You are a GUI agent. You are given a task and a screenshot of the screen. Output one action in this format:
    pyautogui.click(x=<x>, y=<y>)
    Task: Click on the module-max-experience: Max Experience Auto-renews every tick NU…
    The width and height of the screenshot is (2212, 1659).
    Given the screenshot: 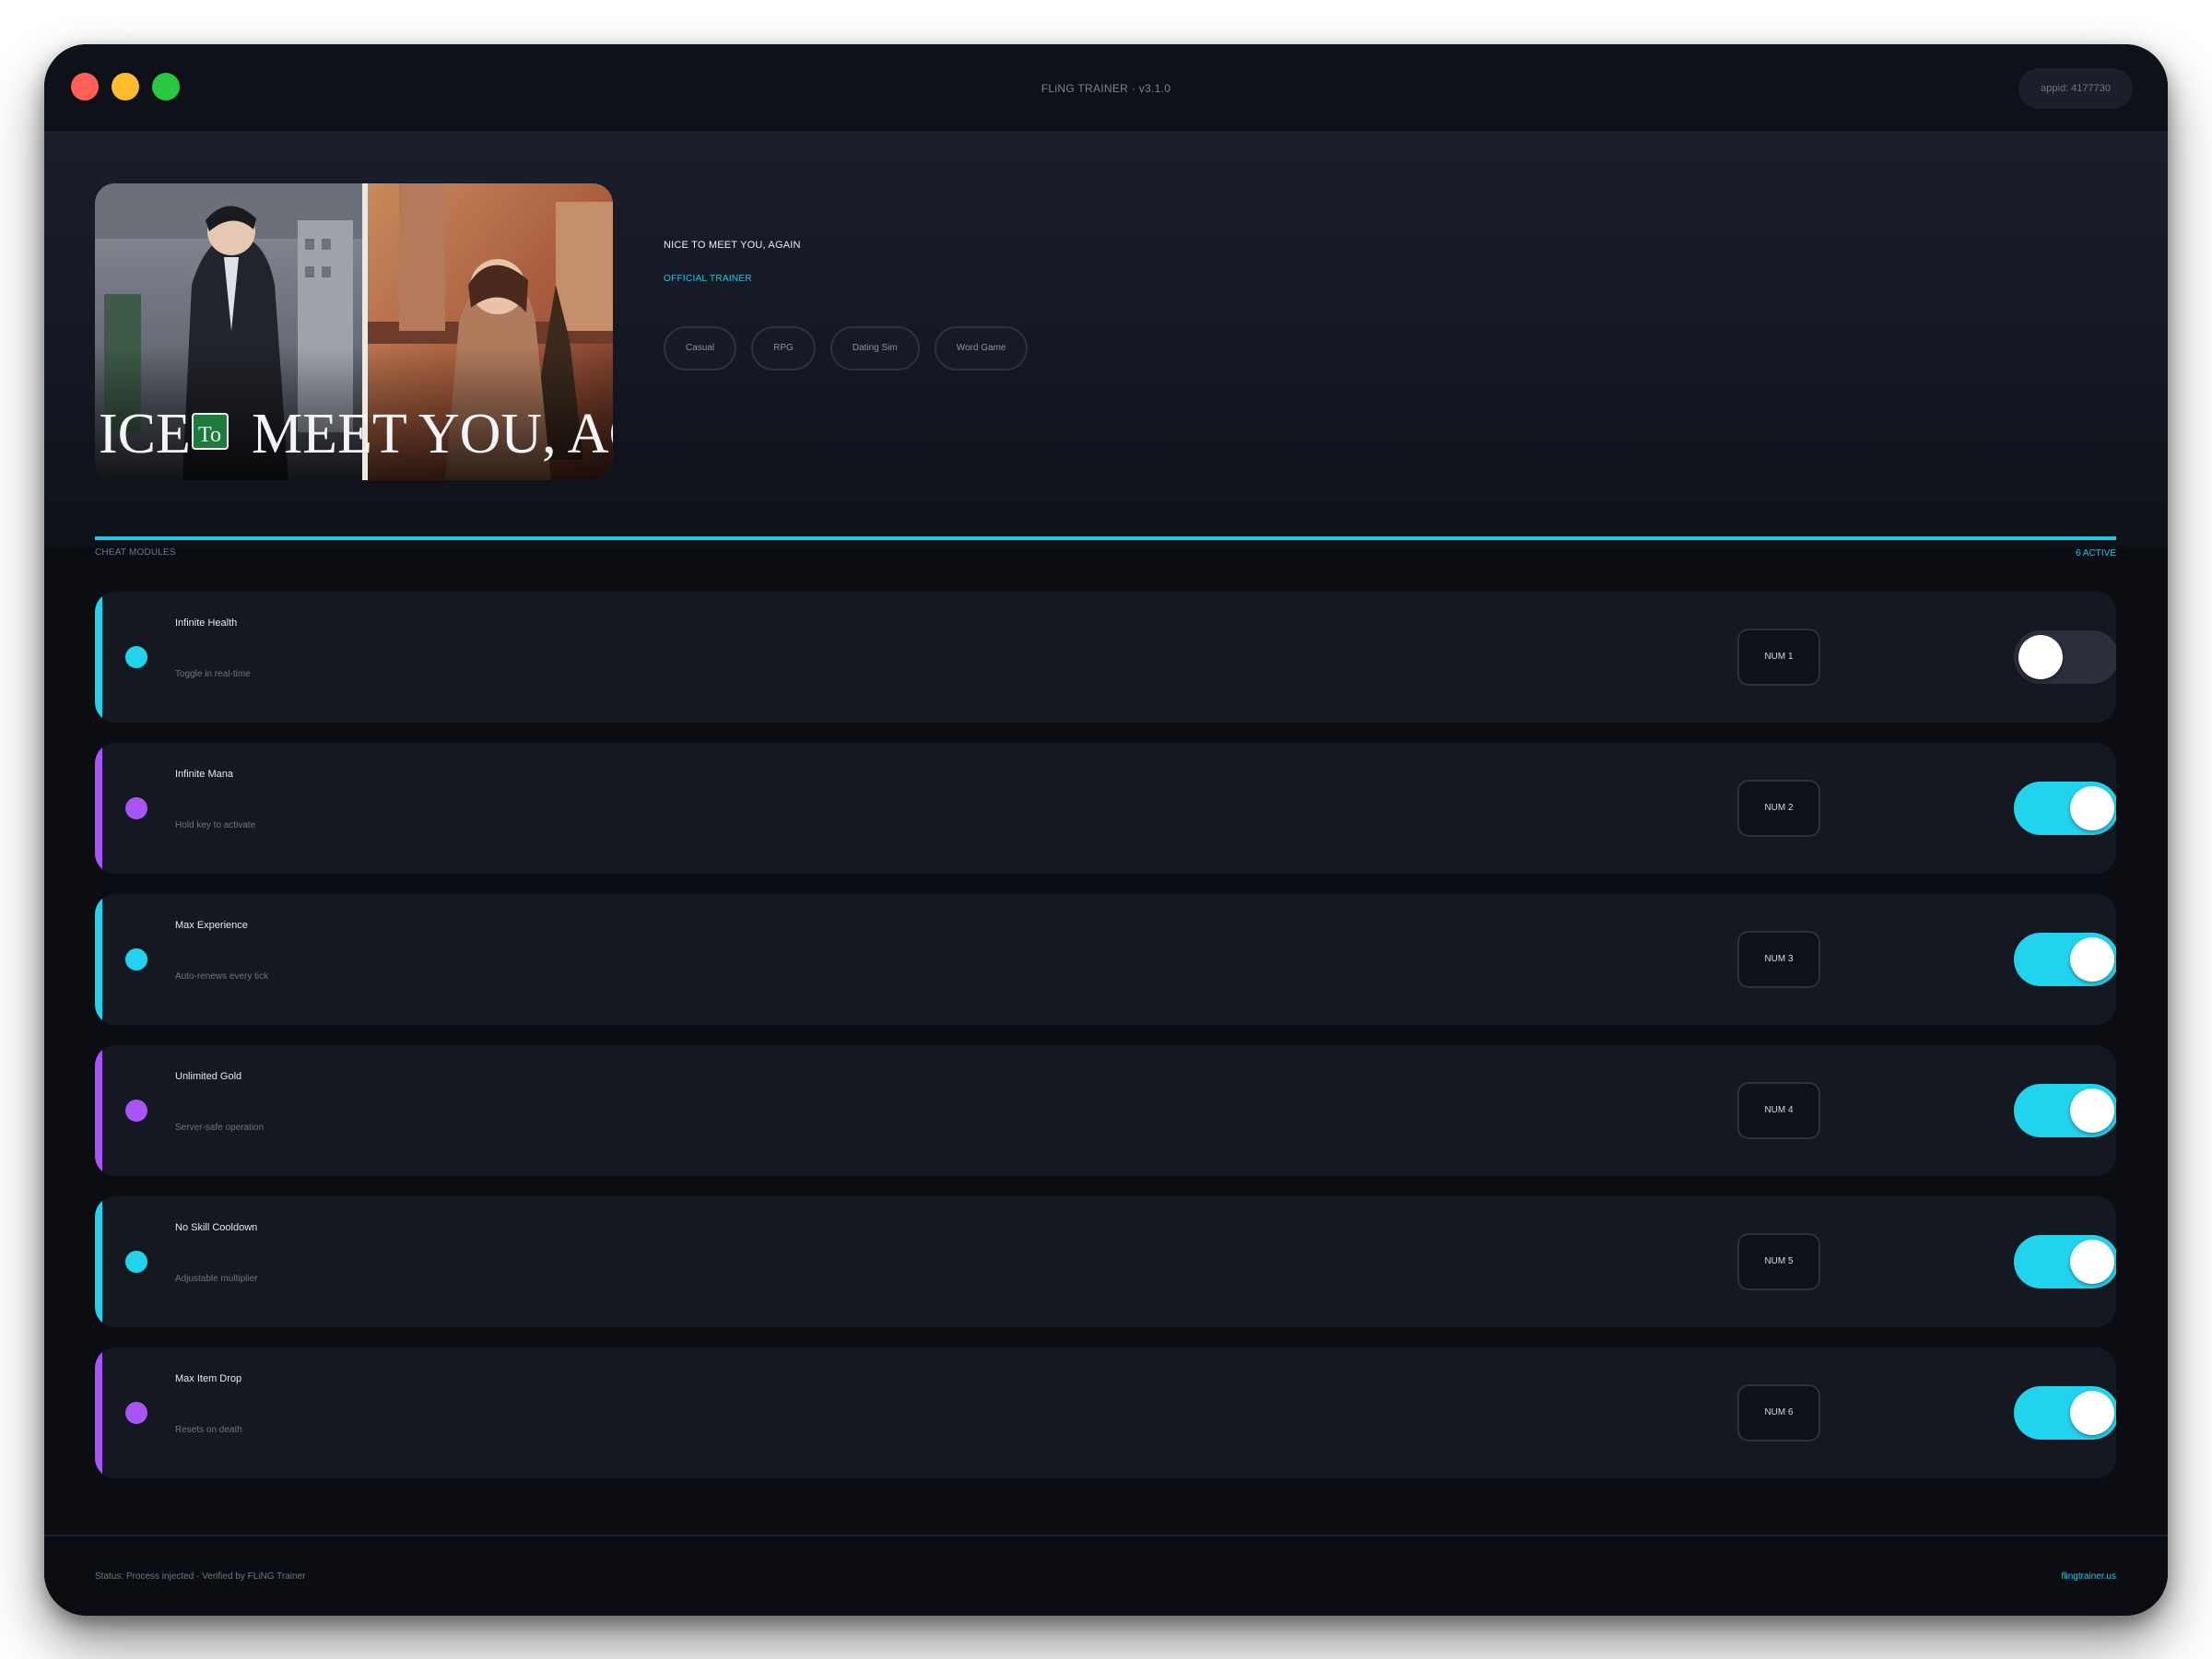 What is the action you would take?
    pyautogui.click(x=1105, y=959)
    